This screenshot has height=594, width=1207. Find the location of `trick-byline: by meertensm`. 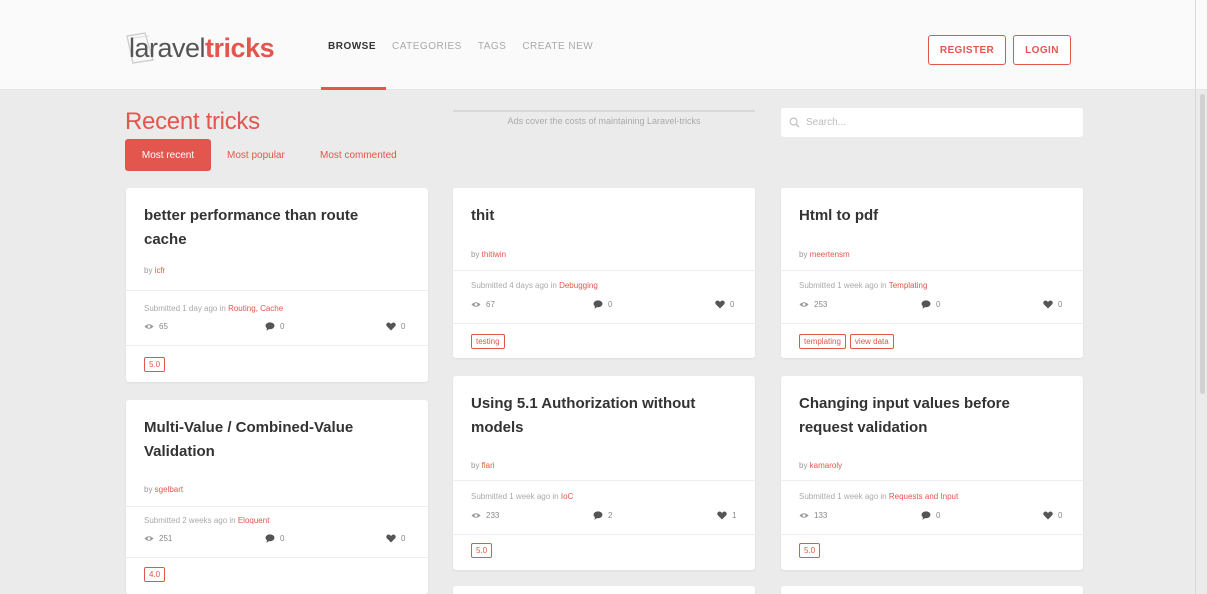

trick-byline: by meertensm is located at coordinates (824, 254).